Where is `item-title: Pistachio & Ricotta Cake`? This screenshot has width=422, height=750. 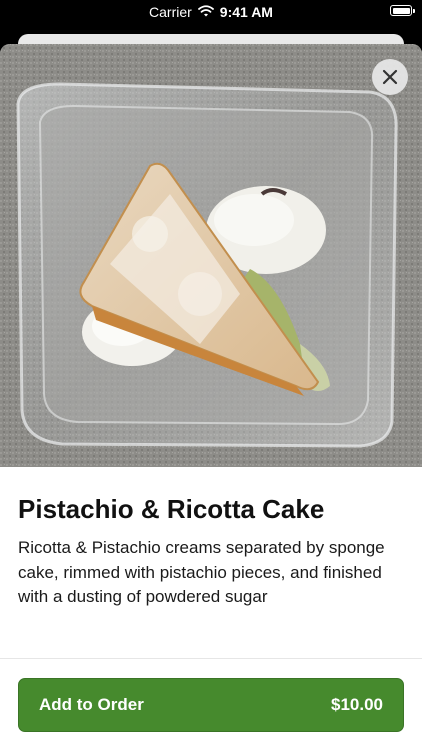 item-title: Pistachio & Ricotta Cake is located at coordinates (171, 509).